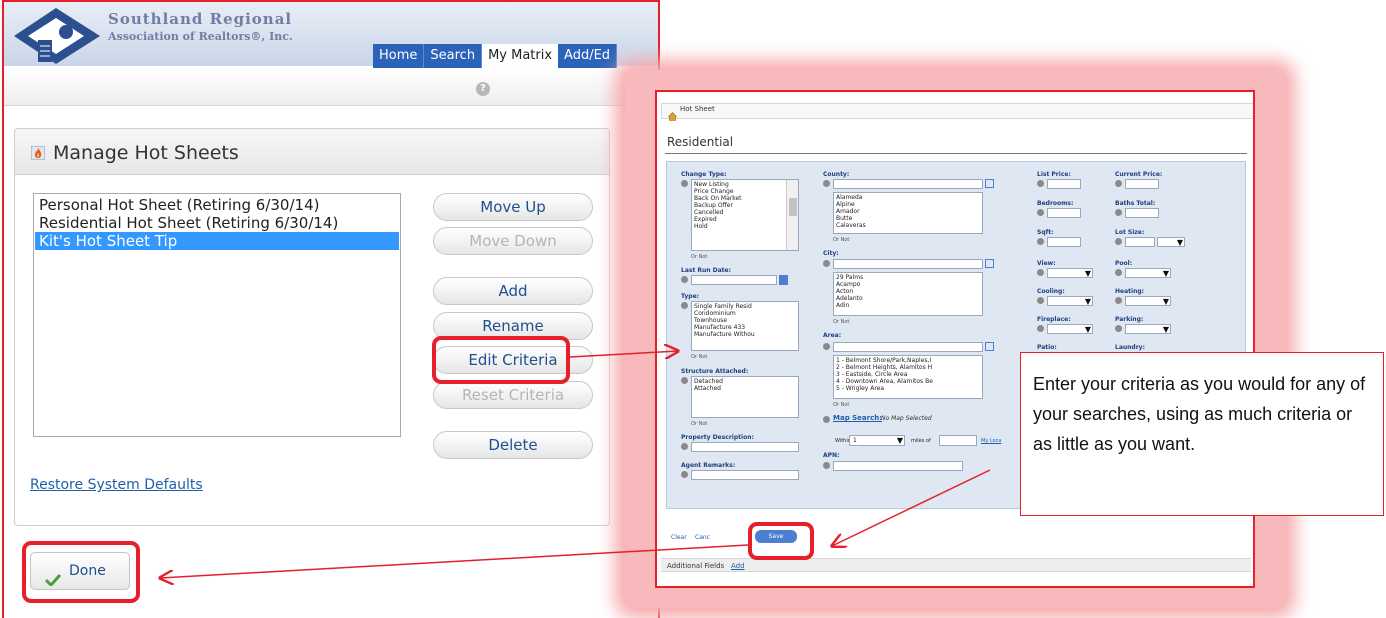  What do you see at coordinates (956, 153) in the screenshot?
I see `title-divider` at bounding box center [956, 153].